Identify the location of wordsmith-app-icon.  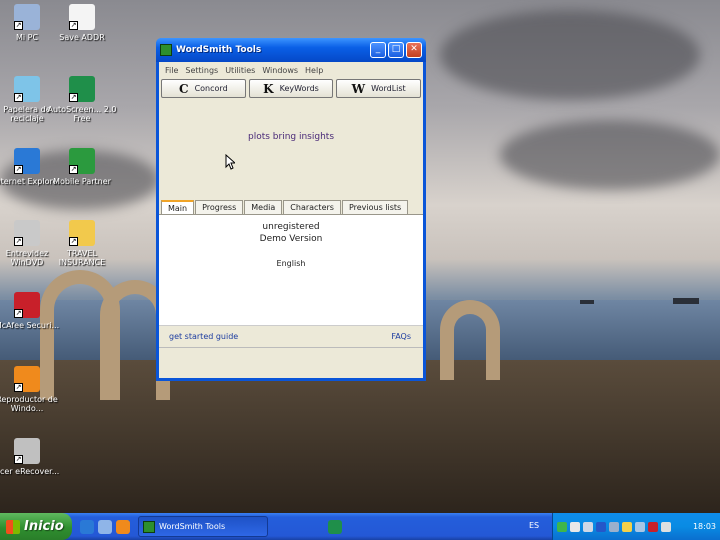
(166, 50).